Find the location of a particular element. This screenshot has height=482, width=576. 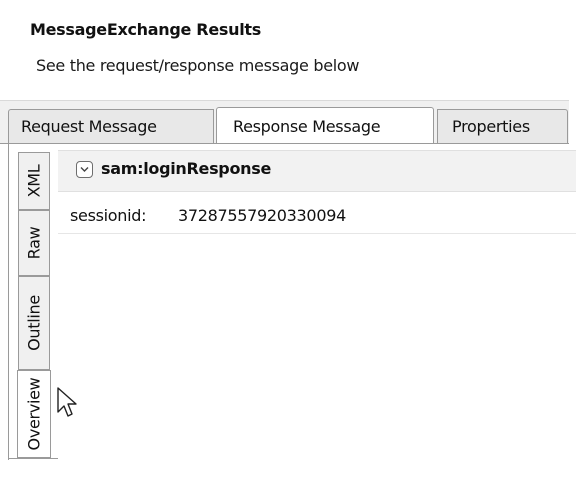

view-tab-outline: Outline is located at coordinates (34, 323).